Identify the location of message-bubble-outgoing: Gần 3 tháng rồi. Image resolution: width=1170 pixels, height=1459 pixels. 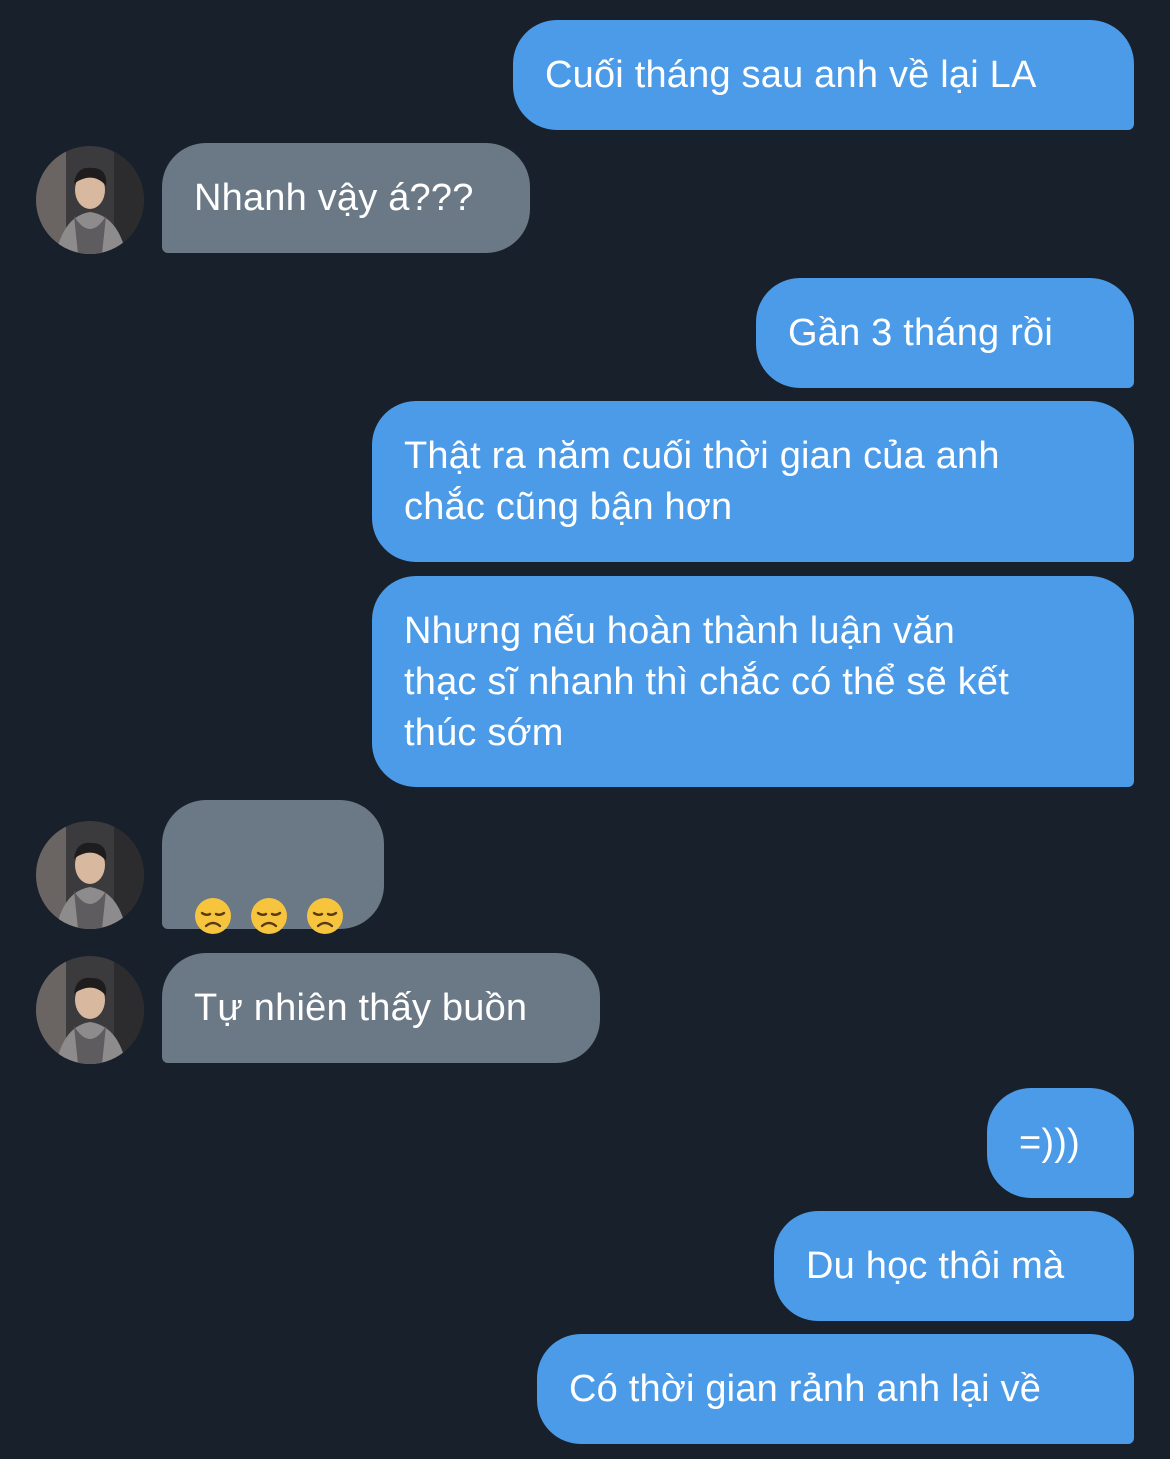
(945, 333).